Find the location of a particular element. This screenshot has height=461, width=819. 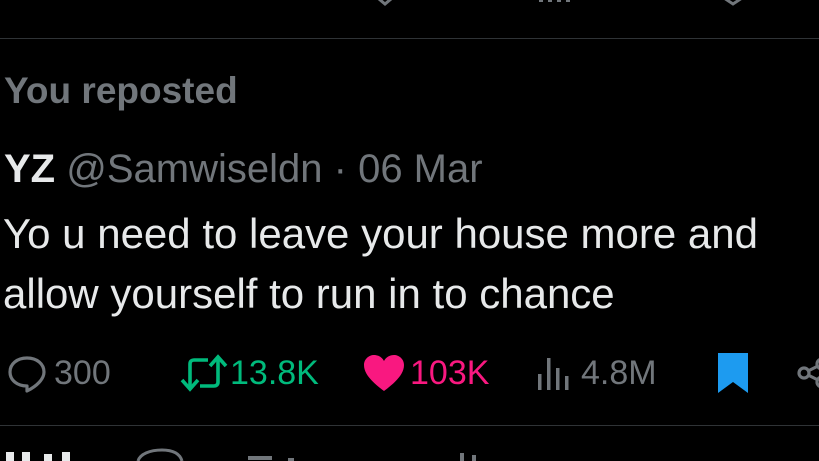

author-name: YZ is located at coordinates (29, 169).